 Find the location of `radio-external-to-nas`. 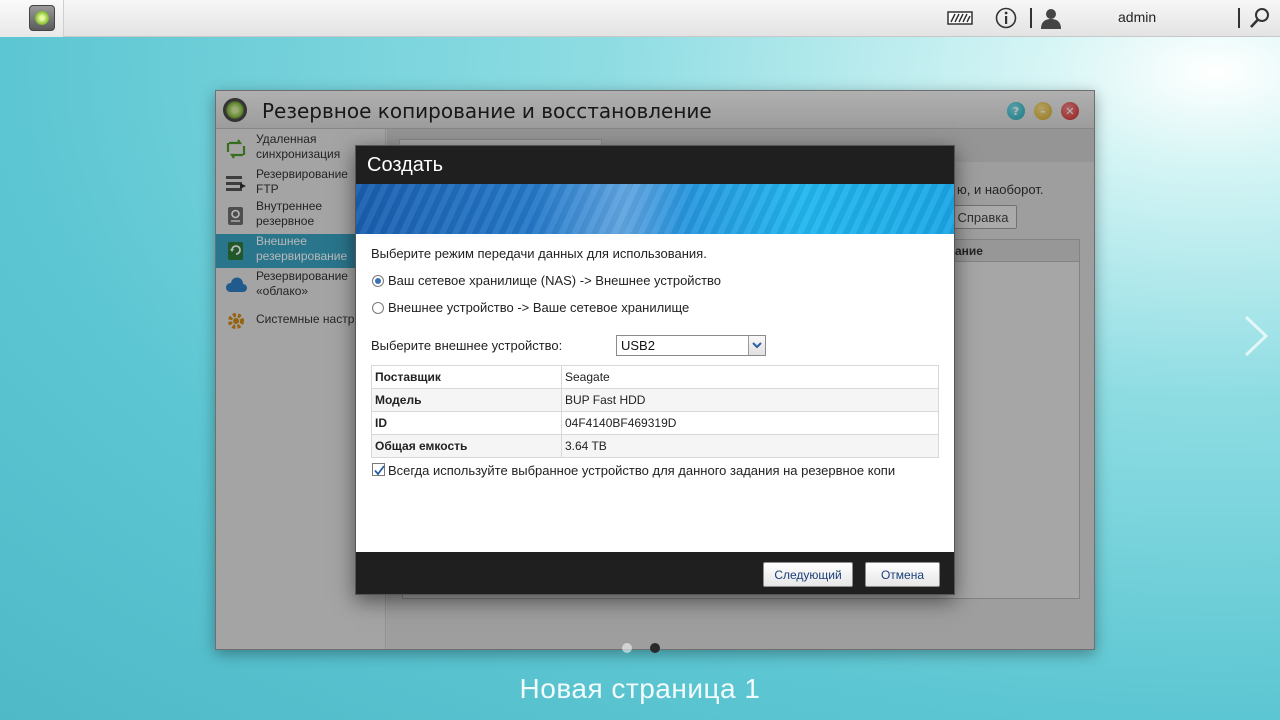

radio-external-to-nas is located at coordinates (378, 308).